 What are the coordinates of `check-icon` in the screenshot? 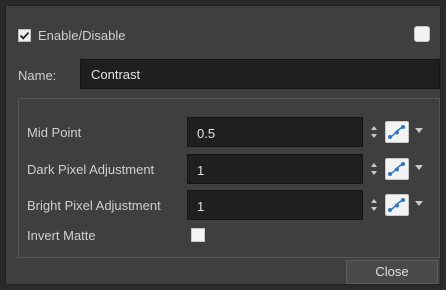 It's located at (24, 35).